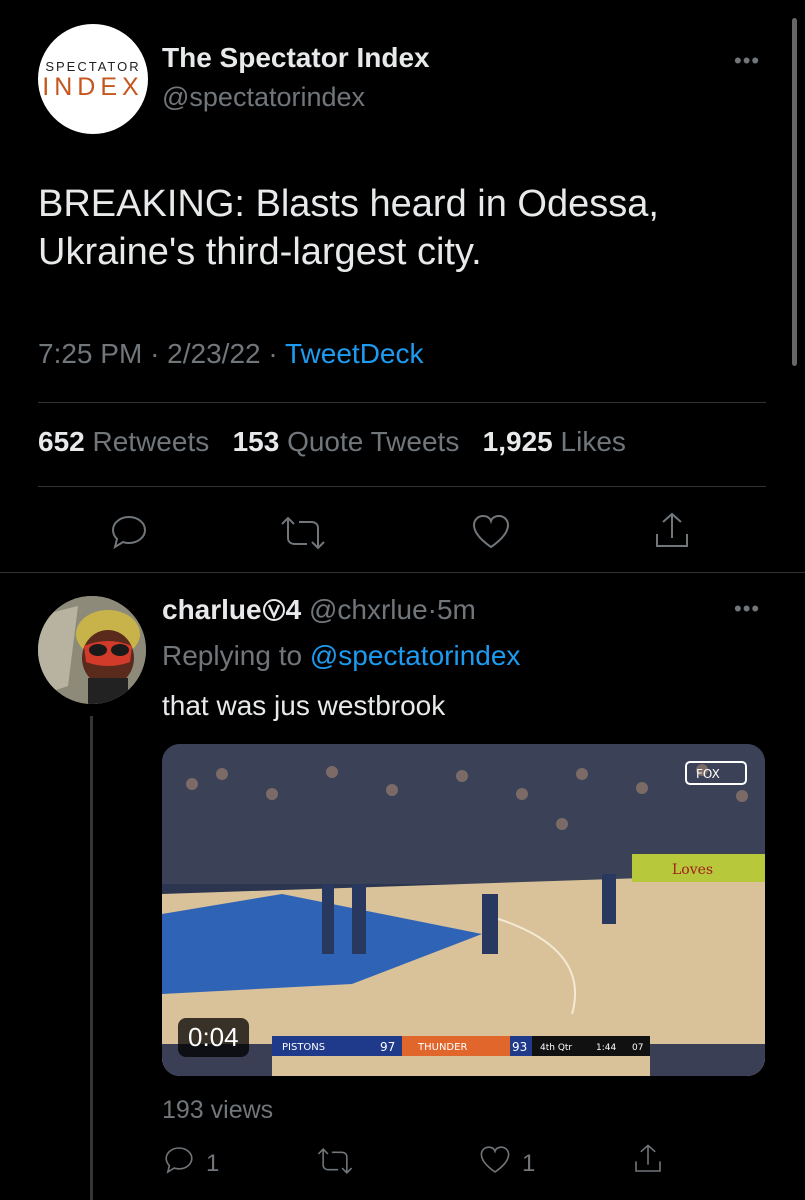 The height and width of the screenshot is (1200, 805). Describe the element at coordinates (747, 61) in the screenshot. I see `more-options-icon: •••` at that location.